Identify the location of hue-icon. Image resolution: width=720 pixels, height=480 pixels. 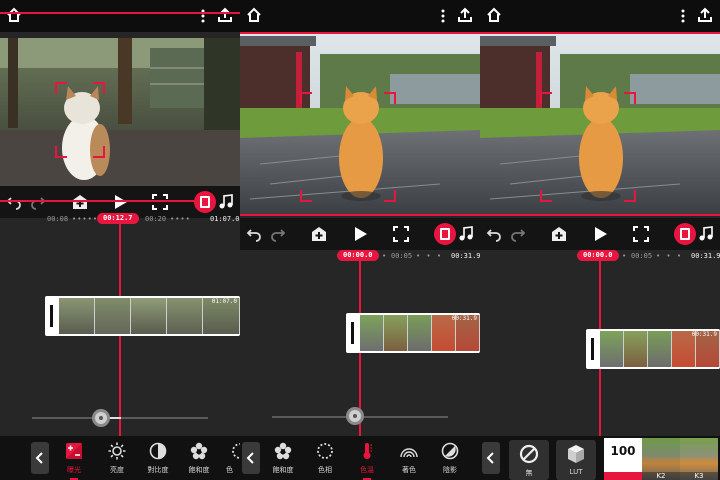
(236, 451).